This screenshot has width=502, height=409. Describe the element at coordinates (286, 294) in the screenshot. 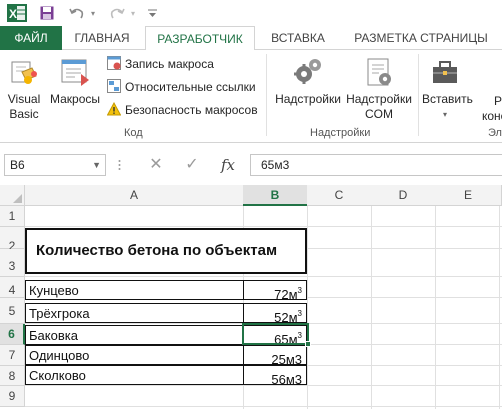

I see `cell-value: 72м` at that location.